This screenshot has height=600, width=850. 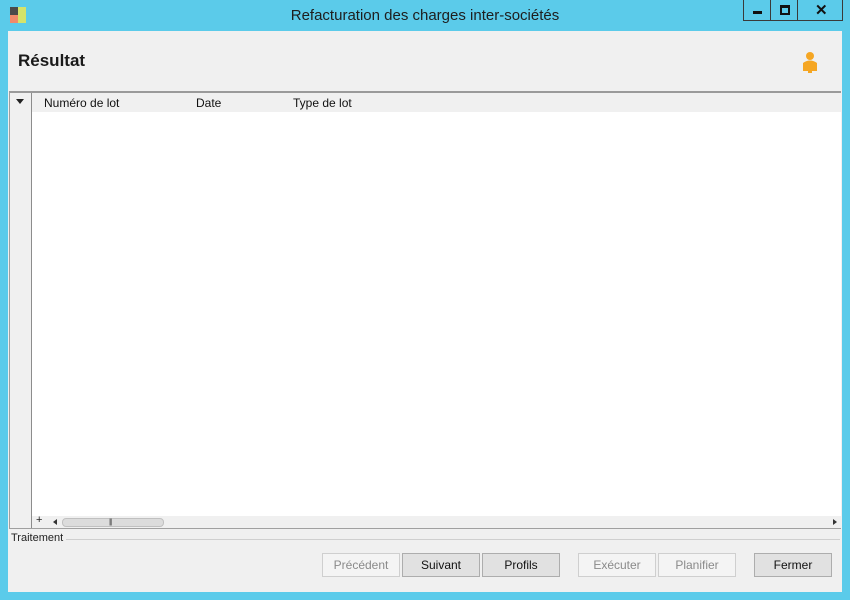 What do you see at coordinates (697, 565) in the screenshot?
I see `schedule-button: Planifier` at bounding box center [697, 565].